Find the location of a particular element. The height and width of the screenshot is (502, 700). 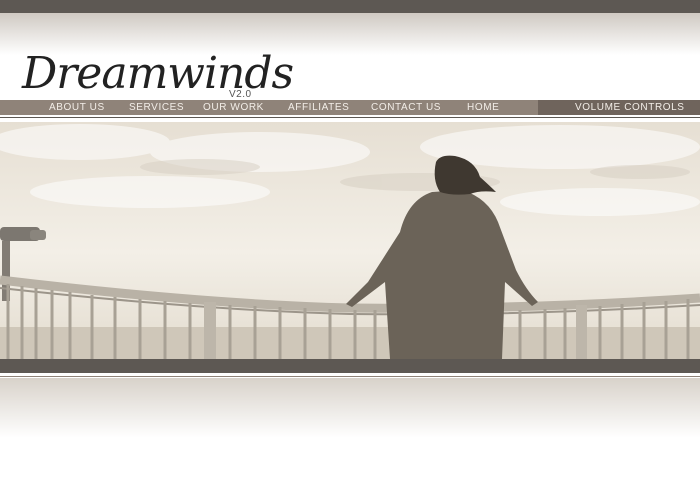

logo-version: V2.0 is located at coordinates (240, 94).